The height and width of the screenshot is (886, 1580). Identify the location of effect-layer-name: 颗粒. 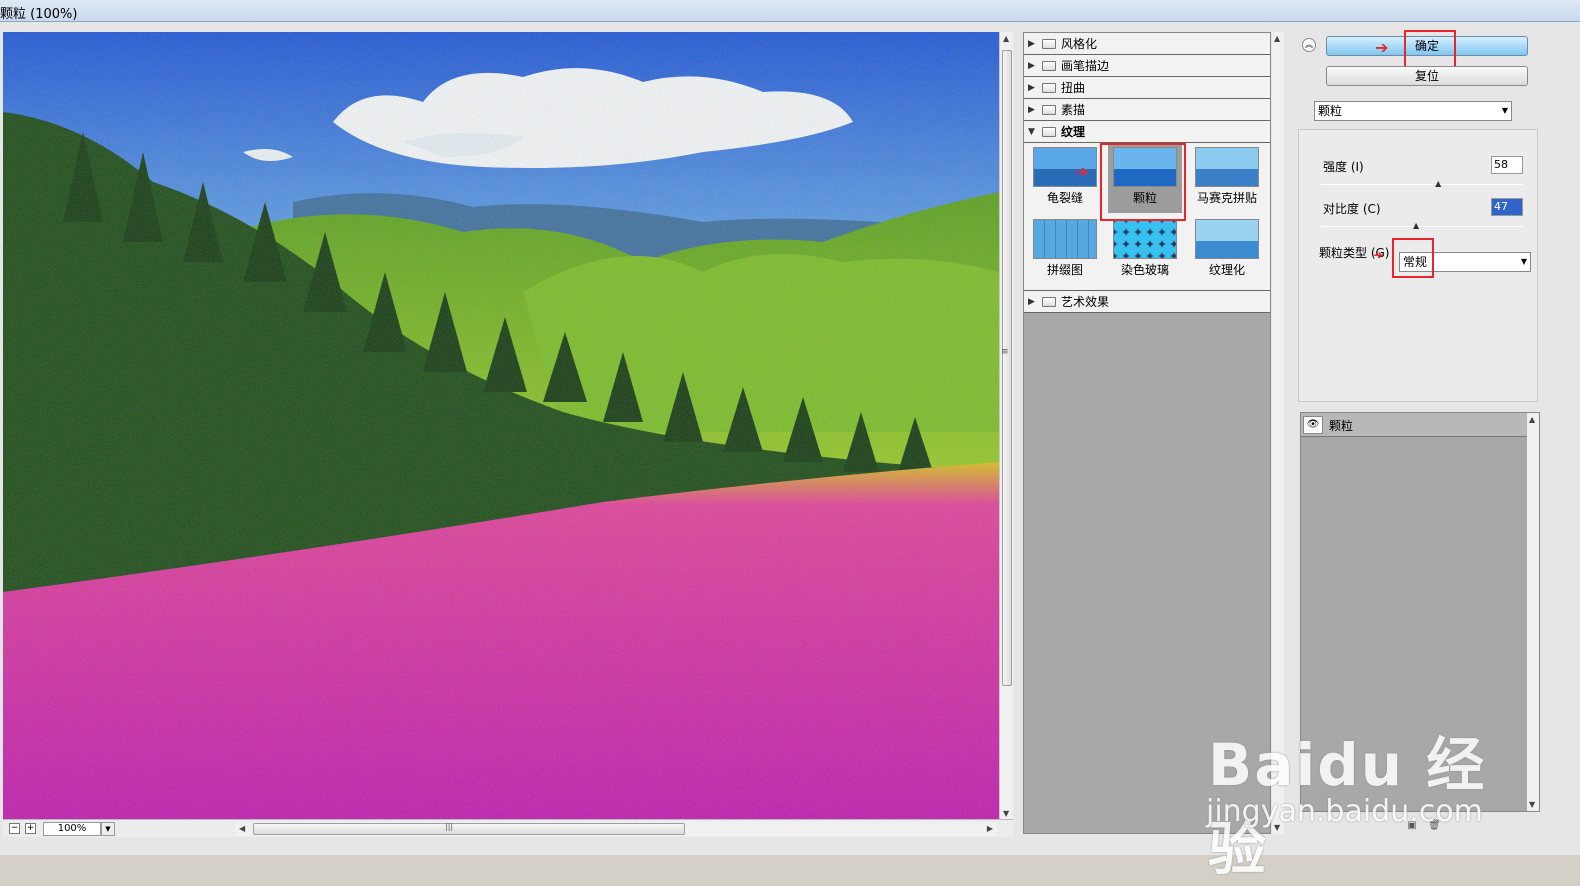
(1341, 426).